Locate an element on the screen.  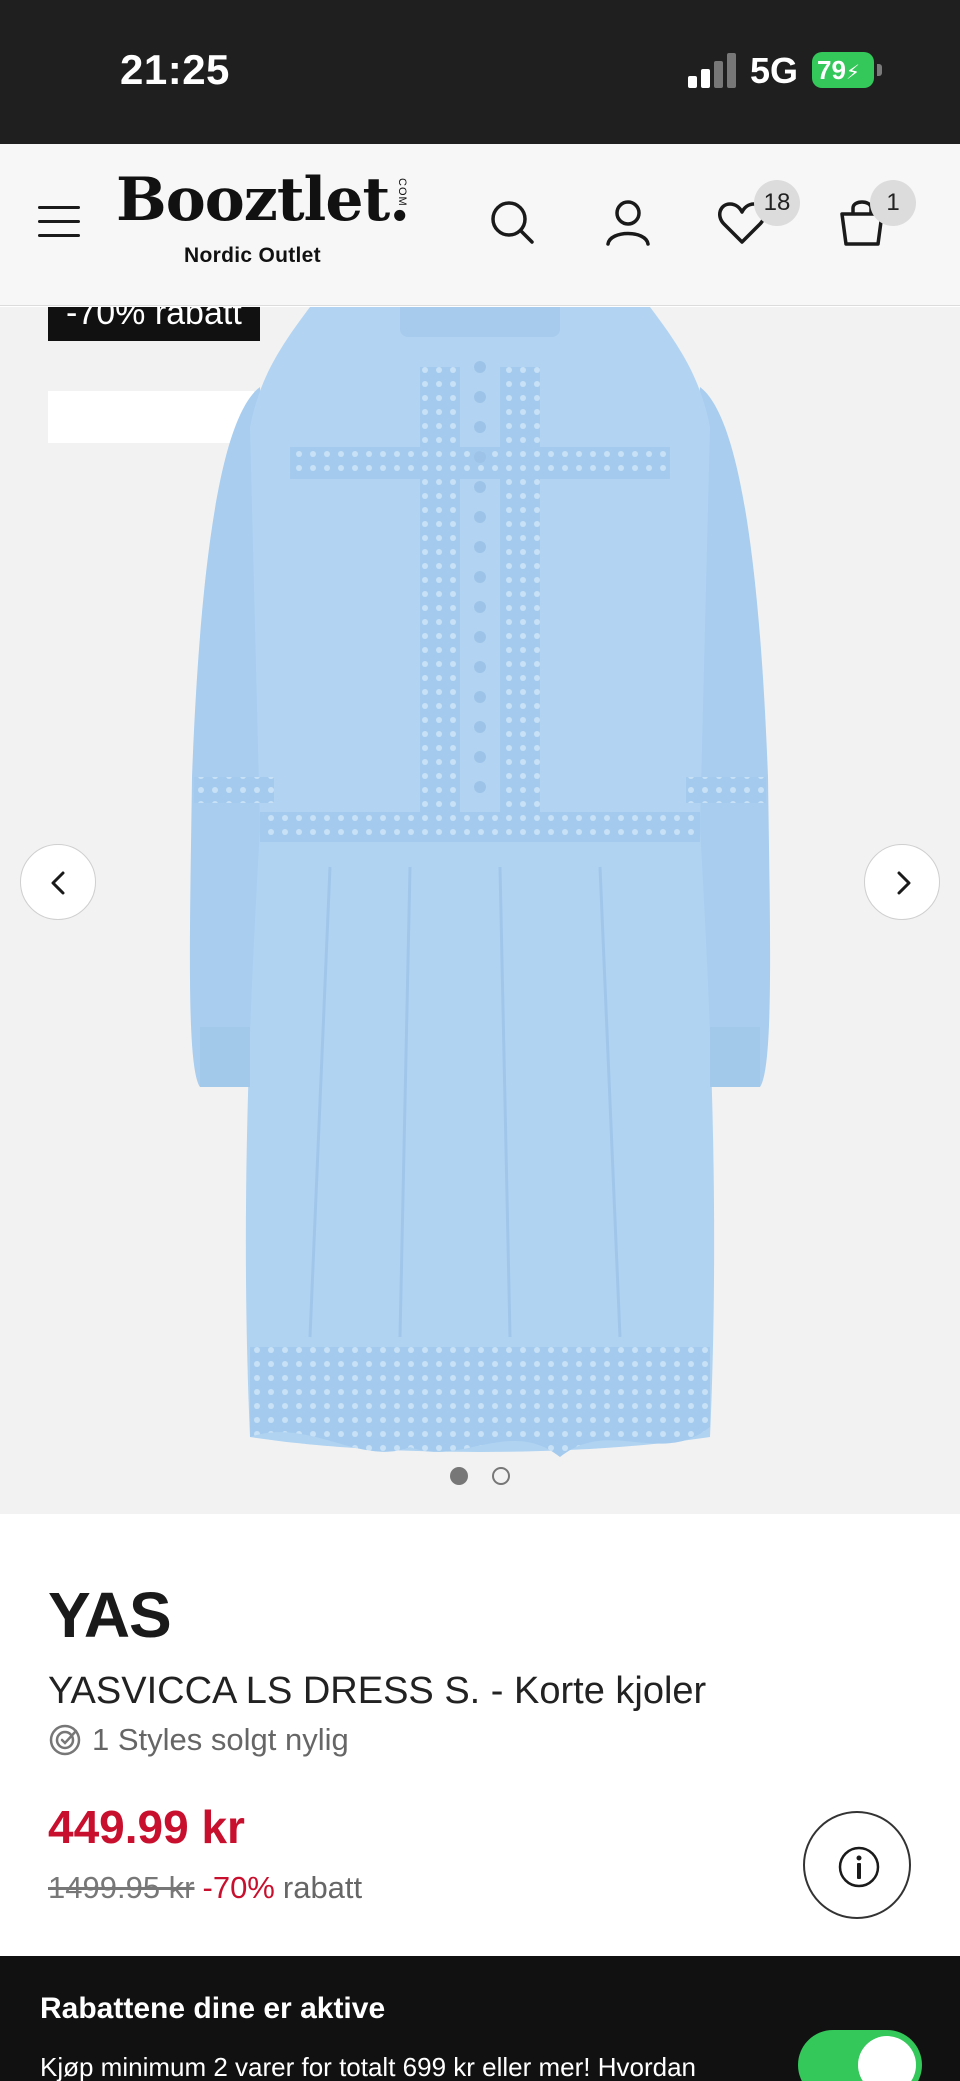
logo-com: COM is located at coordinates (402, 192).